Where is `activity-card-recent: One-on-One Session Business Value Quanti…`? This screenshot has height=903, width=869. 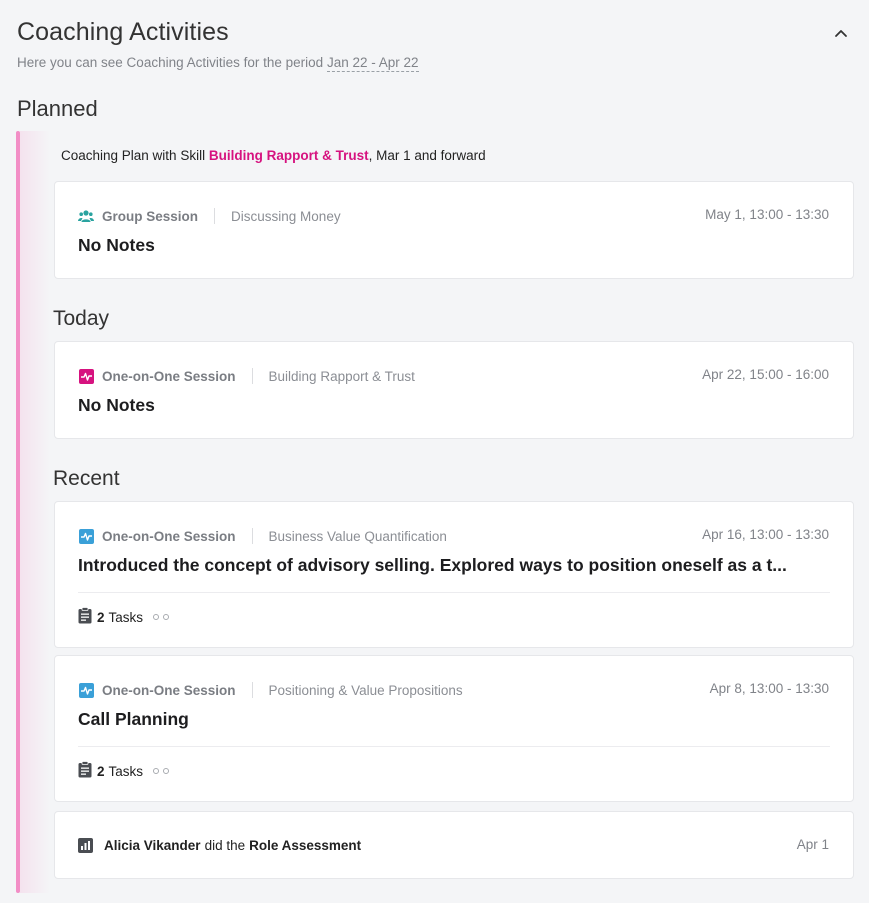
activity-card-recent: One-on-One Session Business Value Quanti… is located at coordinates (454, 574).